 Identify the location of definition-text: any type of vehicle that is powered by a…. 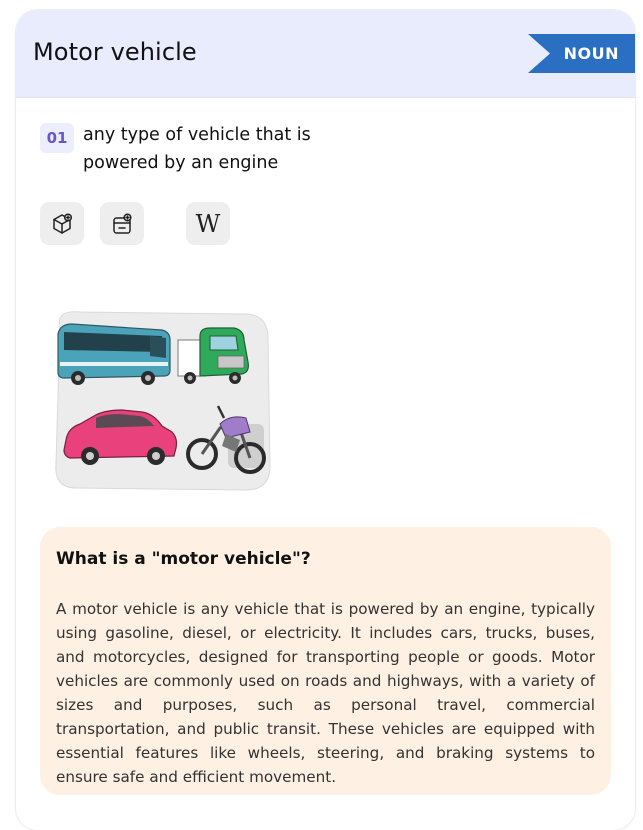
(197, 149).